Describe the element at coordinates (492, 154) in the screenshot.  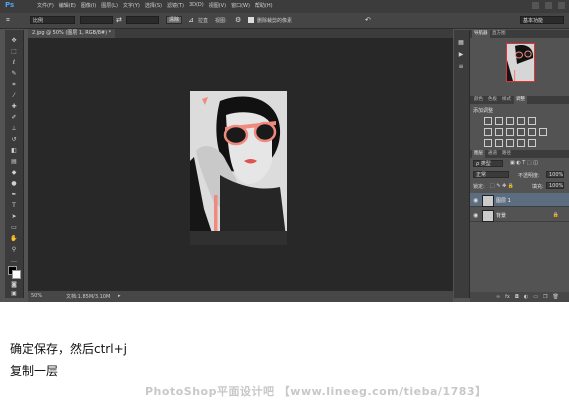
I see `tab-channels: 通道` at that location.